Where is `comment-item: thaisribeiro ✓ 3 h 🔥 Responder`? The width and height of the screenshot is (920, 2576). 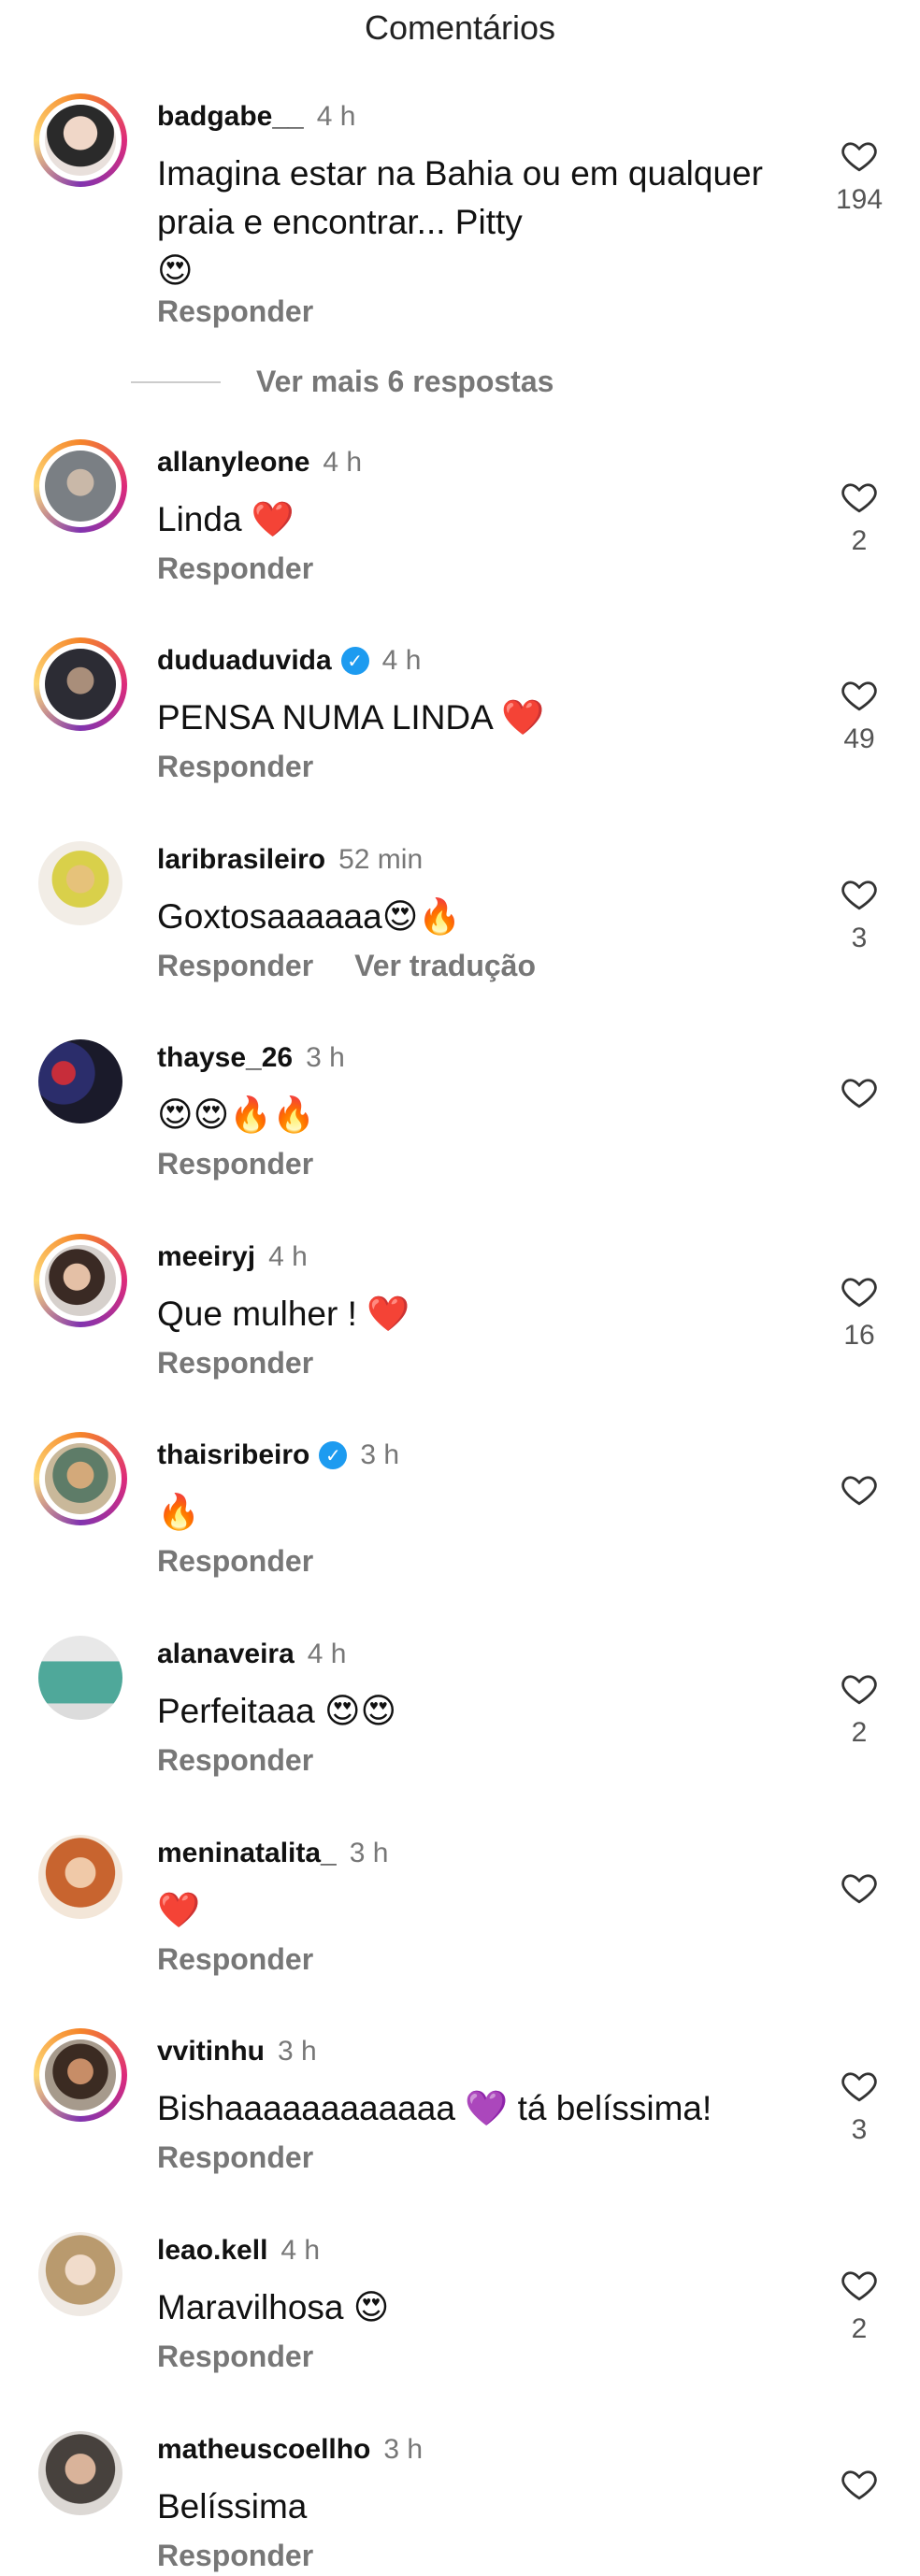
comment-item: thaisribeiro ✓ 3 h 🔥 Responder is located at coordinates (460, 1525).